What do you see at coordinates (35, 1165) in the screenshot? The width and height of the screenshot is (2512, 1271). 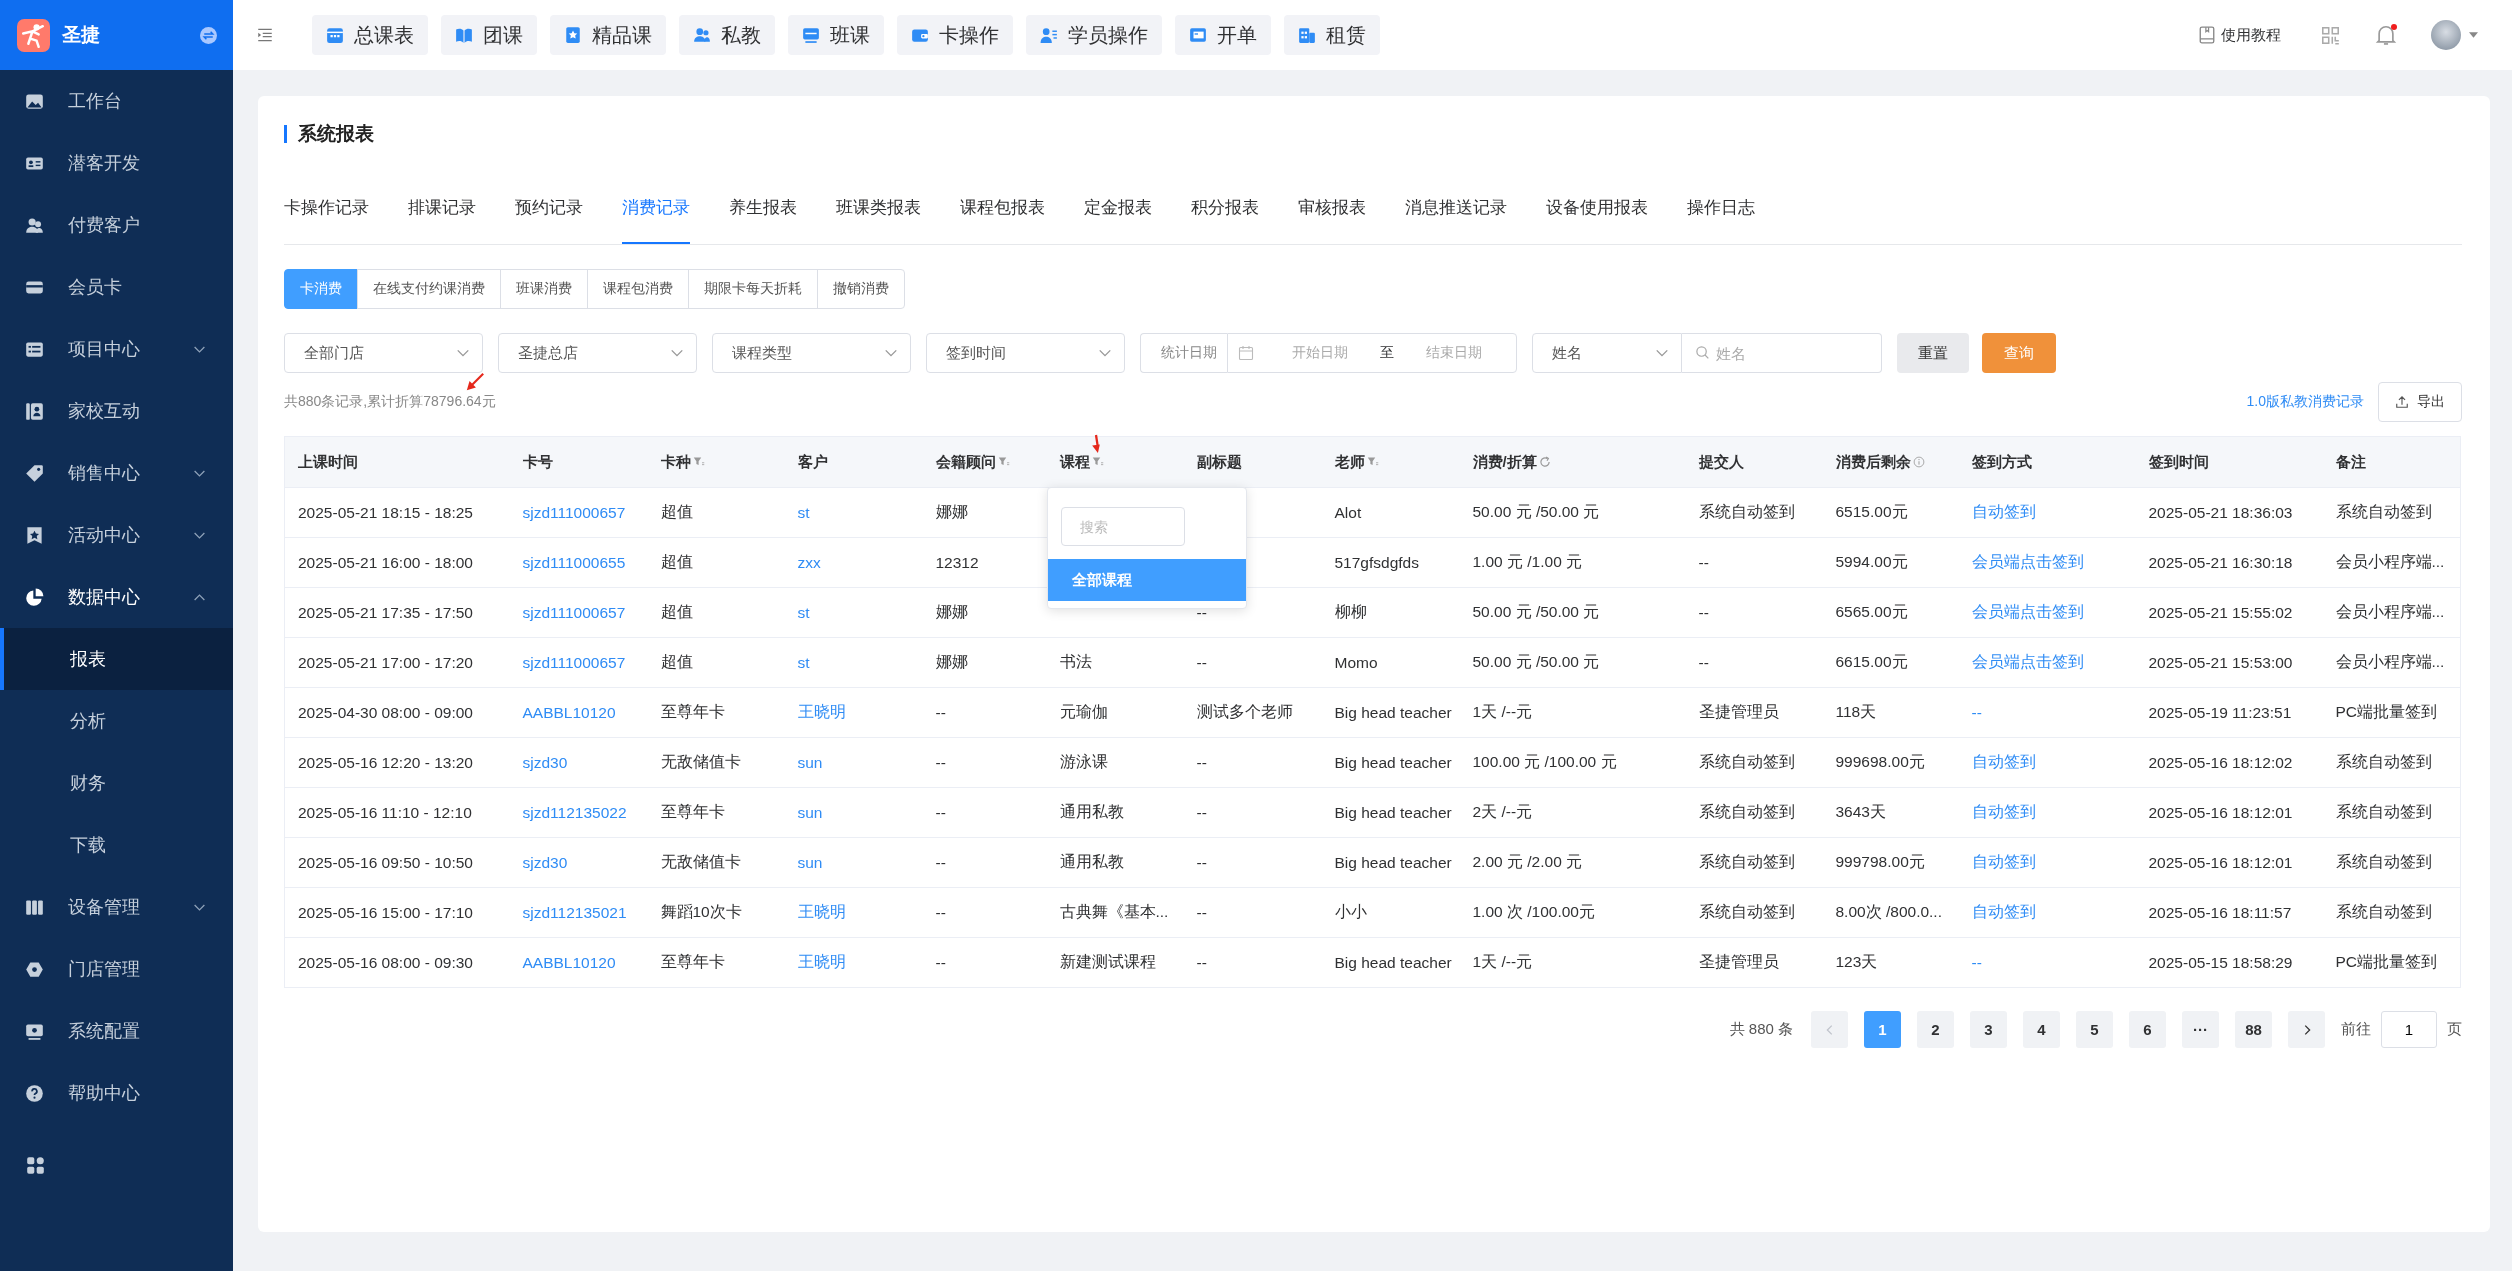 I see `grid-icon` at bounding box center [35, 1165].